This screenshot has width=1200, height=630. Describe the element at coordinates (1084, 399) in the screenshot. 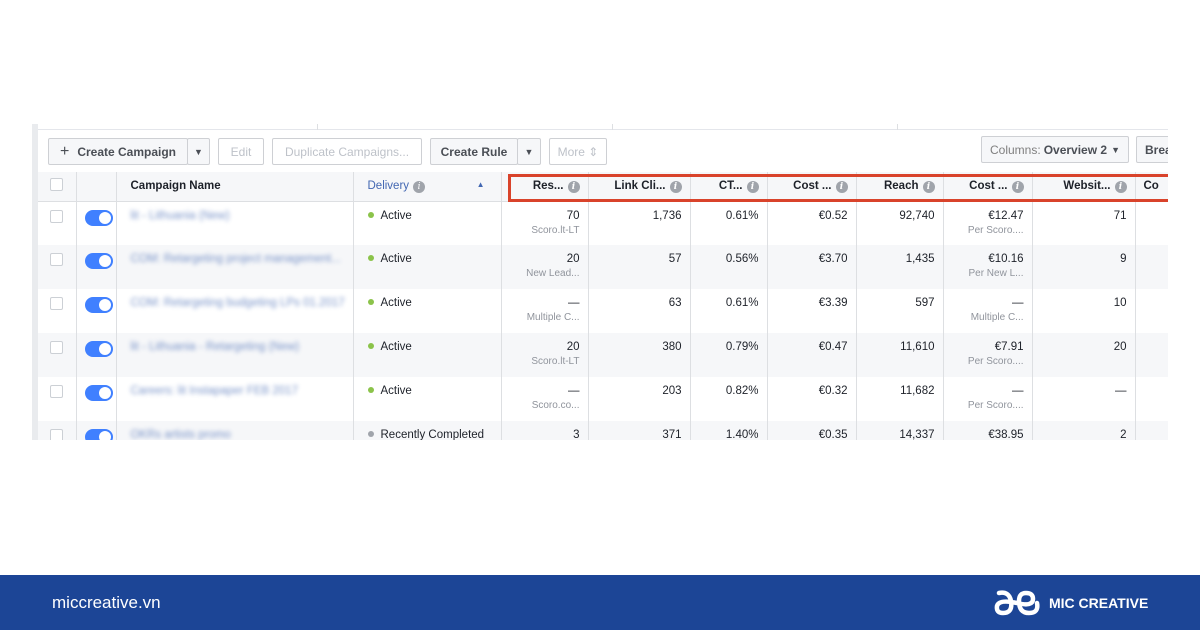

I see `website-cell: —` at that location.